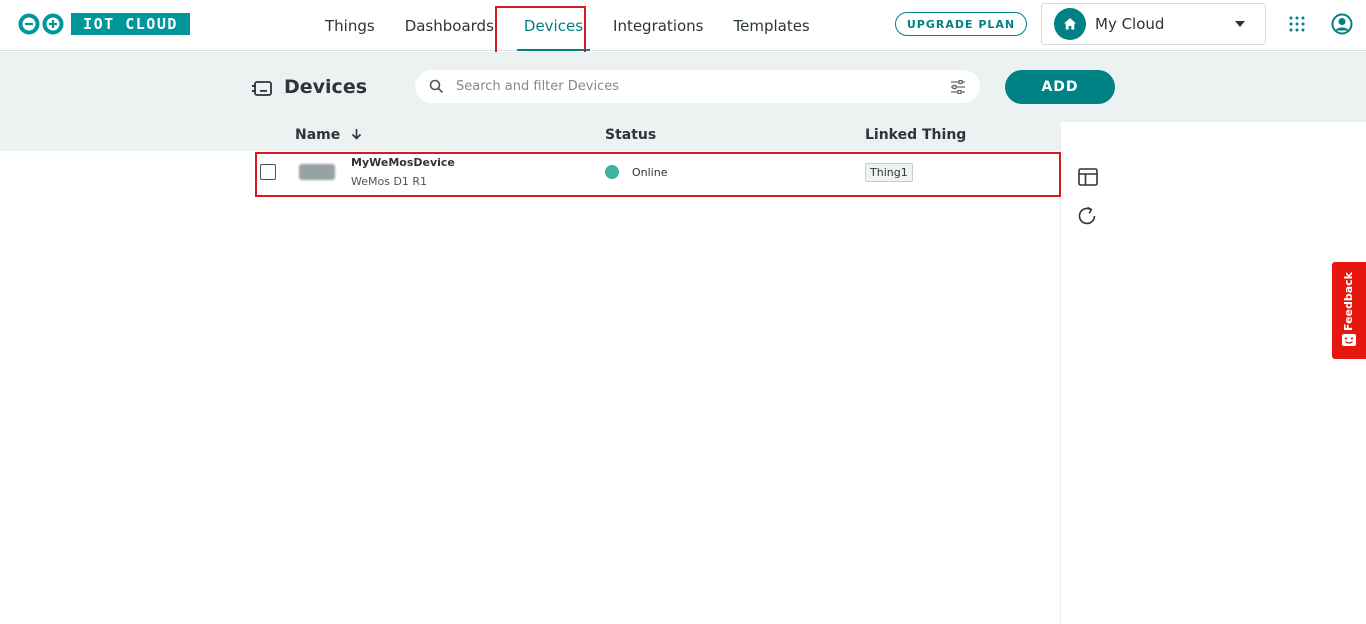  Describe the element at coordinates (1060, 87) in the screenshot. I see `add-device-button: ADD` at that location.